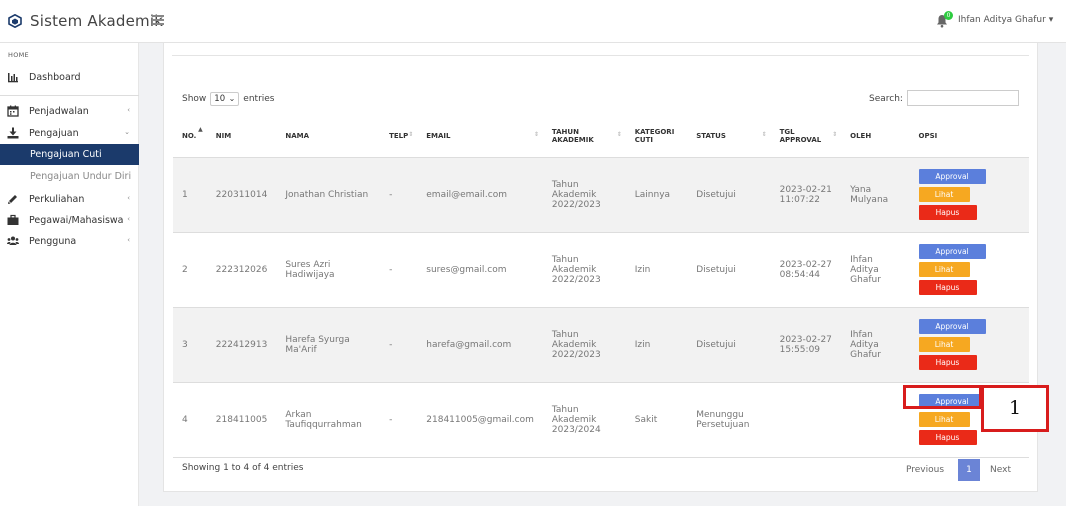 The height and width of the screenshot is (506, 1066). Describe the element at coordinates (584, 420) in the screenshot. I see `cell-tahun-akademik: Tahun Akademik 2023/2024` at that location.